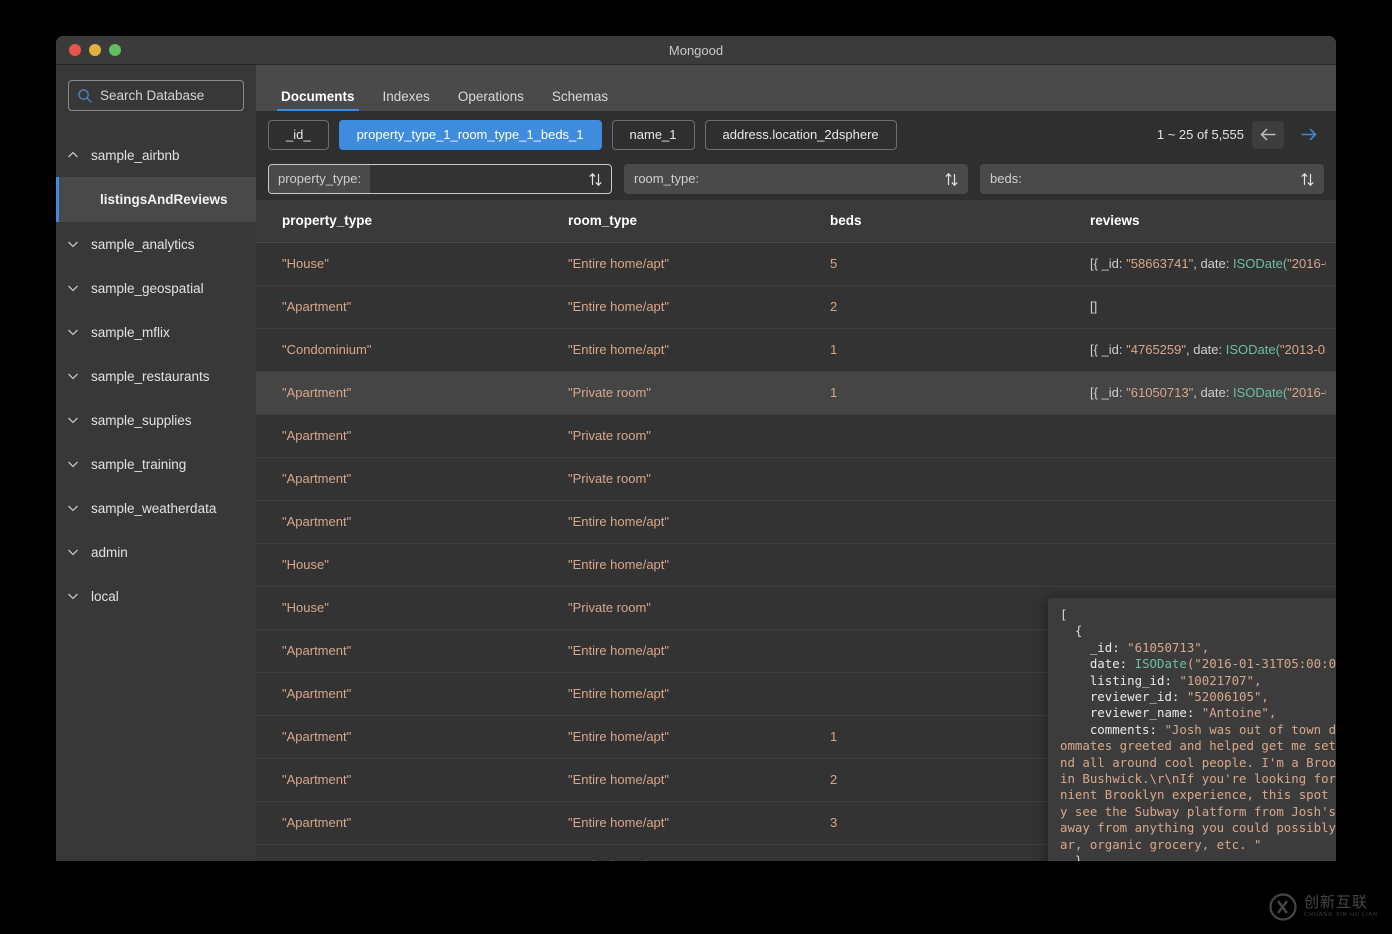  Describe the element at coordinates (673, 221) in the screenshot. I see `column-header-room_type: room_type` at that location.